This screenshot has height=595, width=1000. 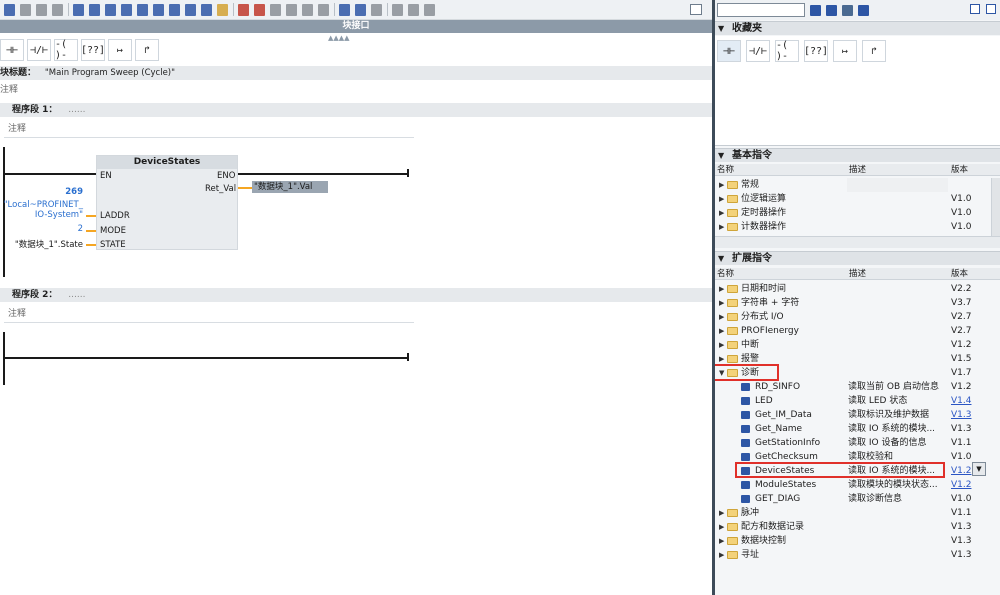 What do you see at coordinates (847, 10) in the screenshot?
I see `settings-icon` at bounding box center [847, 10].